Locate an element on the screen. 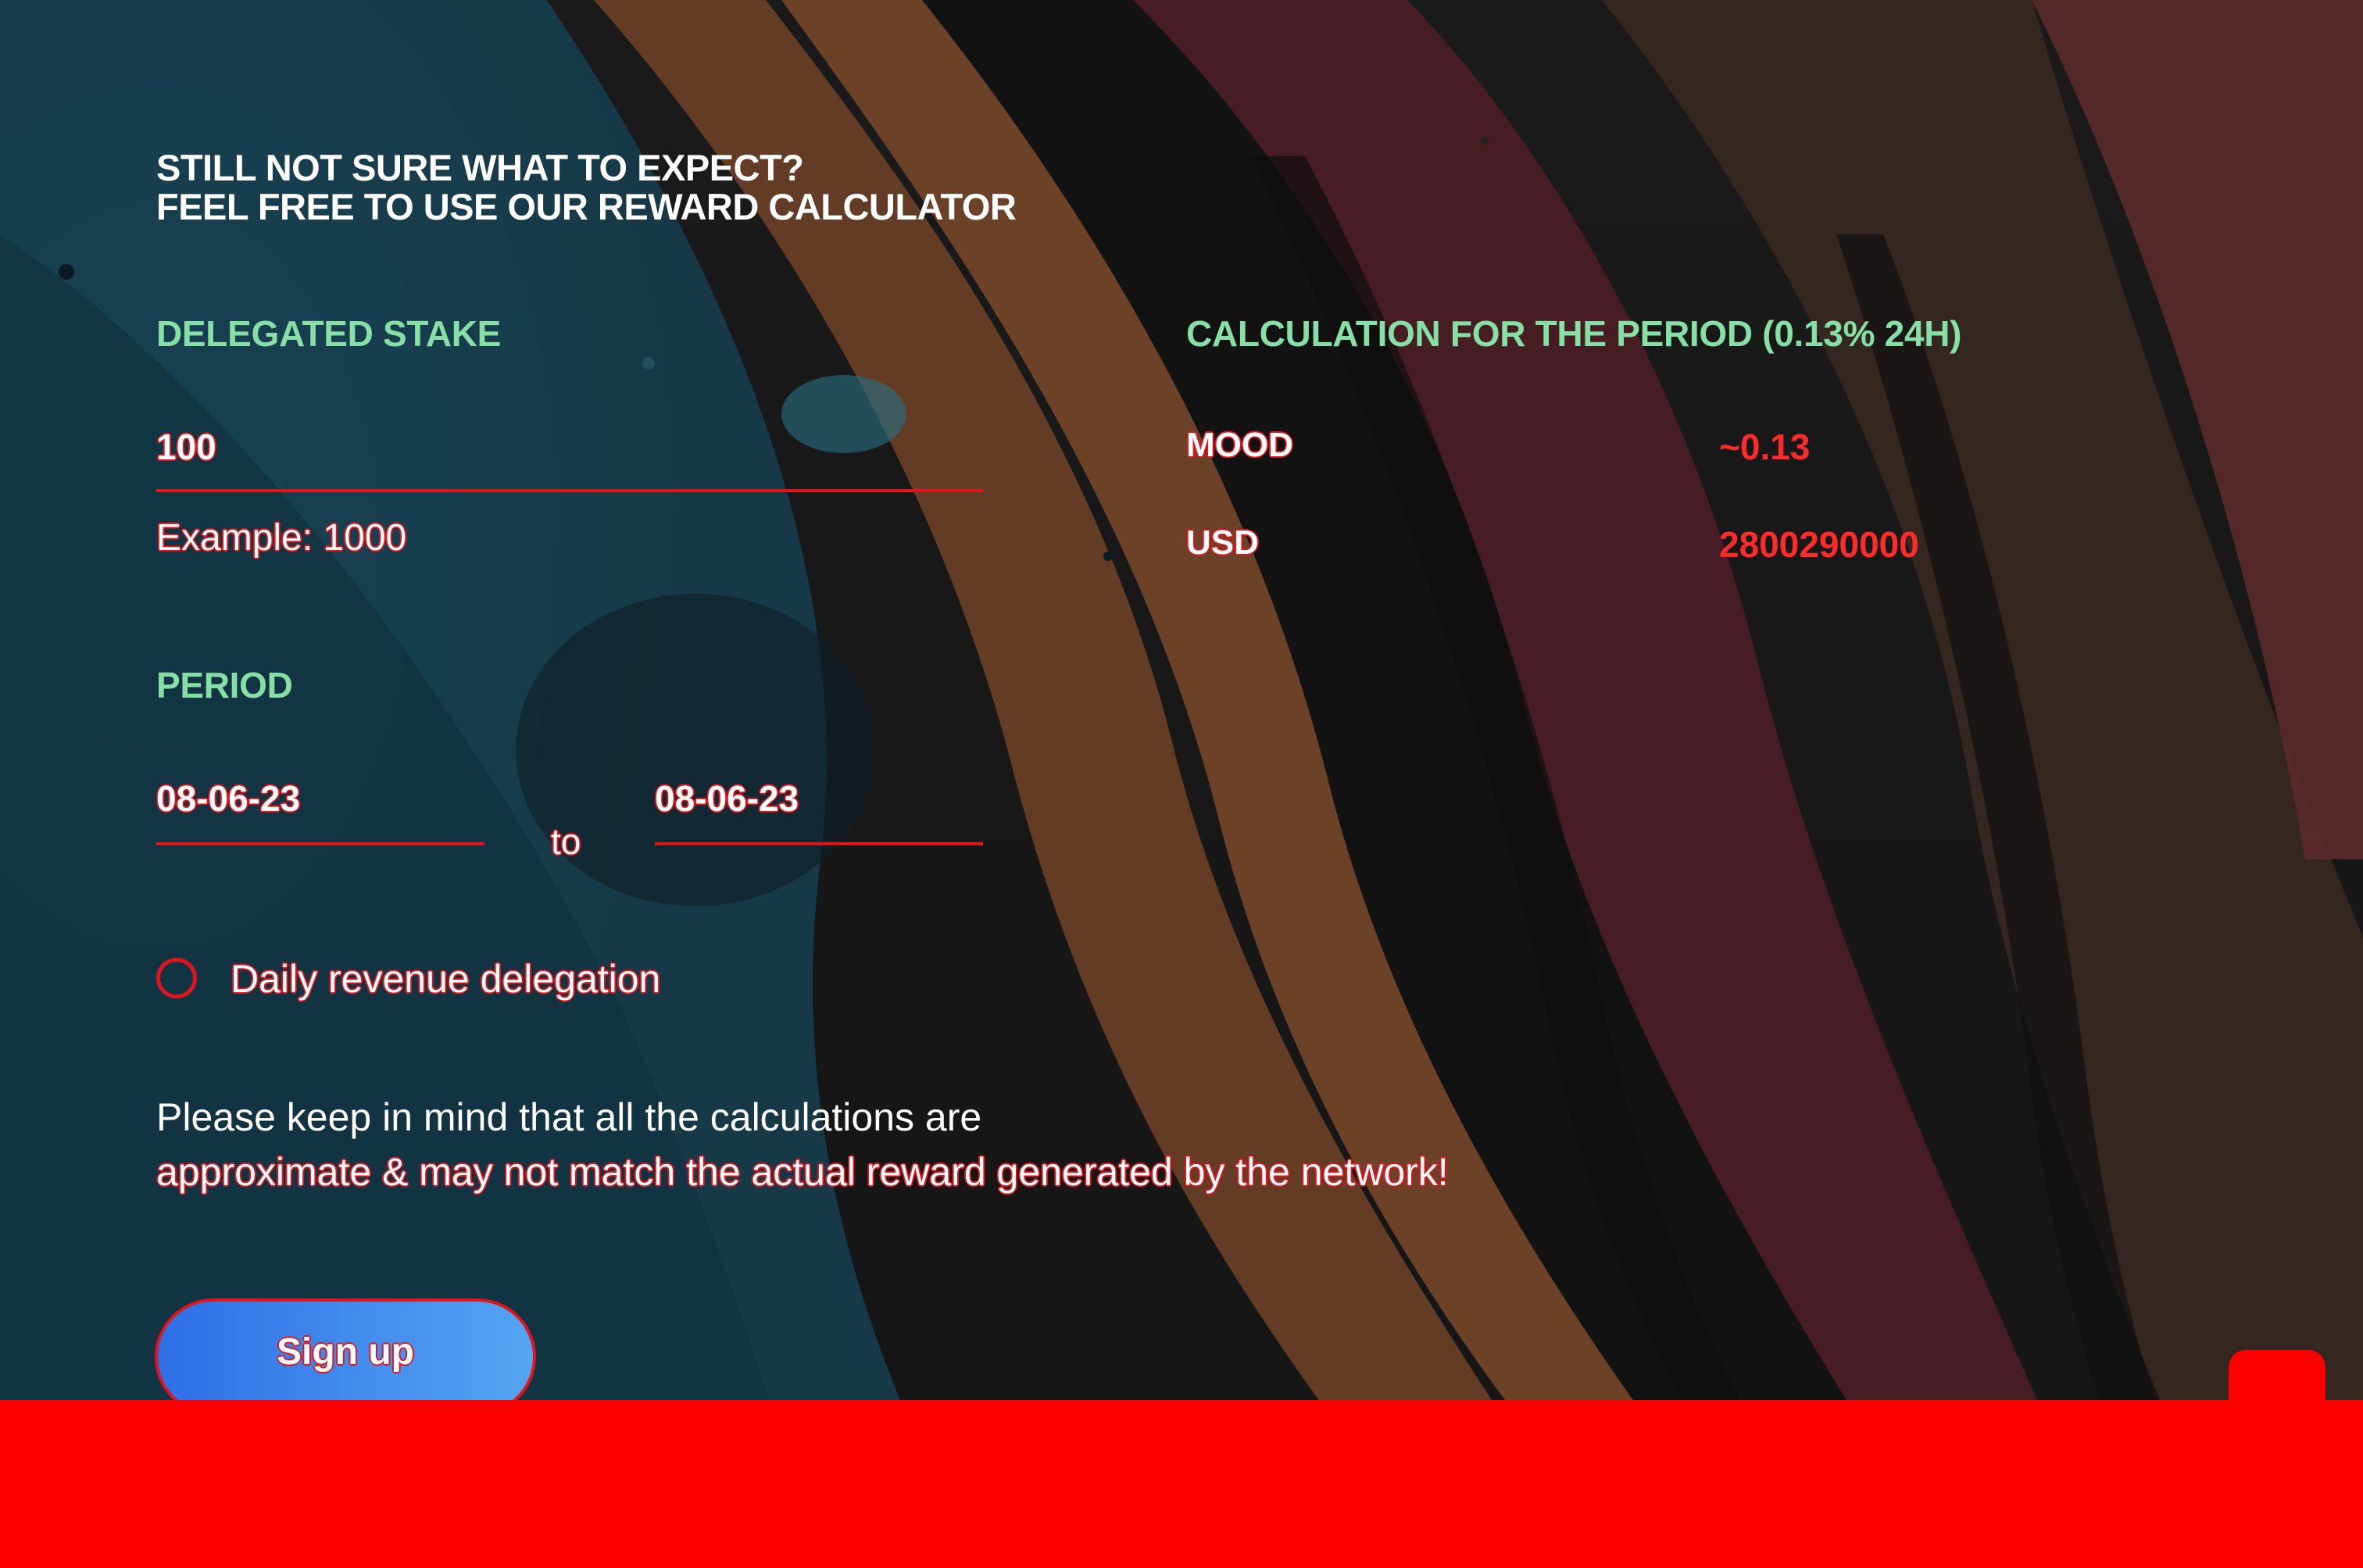 Image resolution: width=2363 pixels, height=1568 pixels. daily-revenue-label: Daily revenue delegation is located at coordinates (446, 979).